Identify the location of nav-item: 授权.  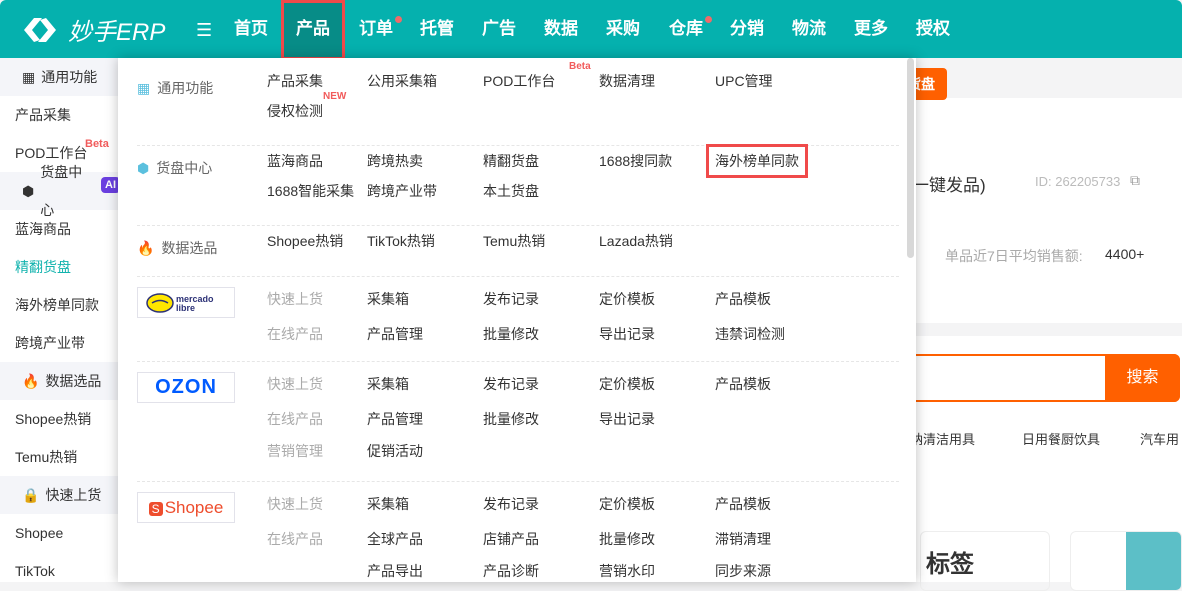
(933, 29).